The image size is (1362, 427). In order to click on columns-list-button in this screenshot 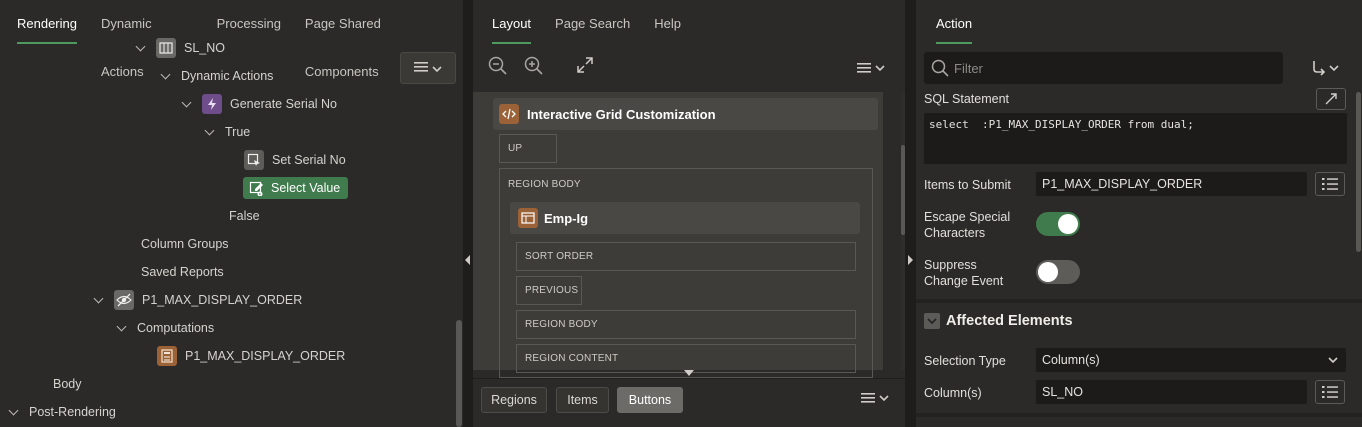, I will do `click(1330, 392)`.